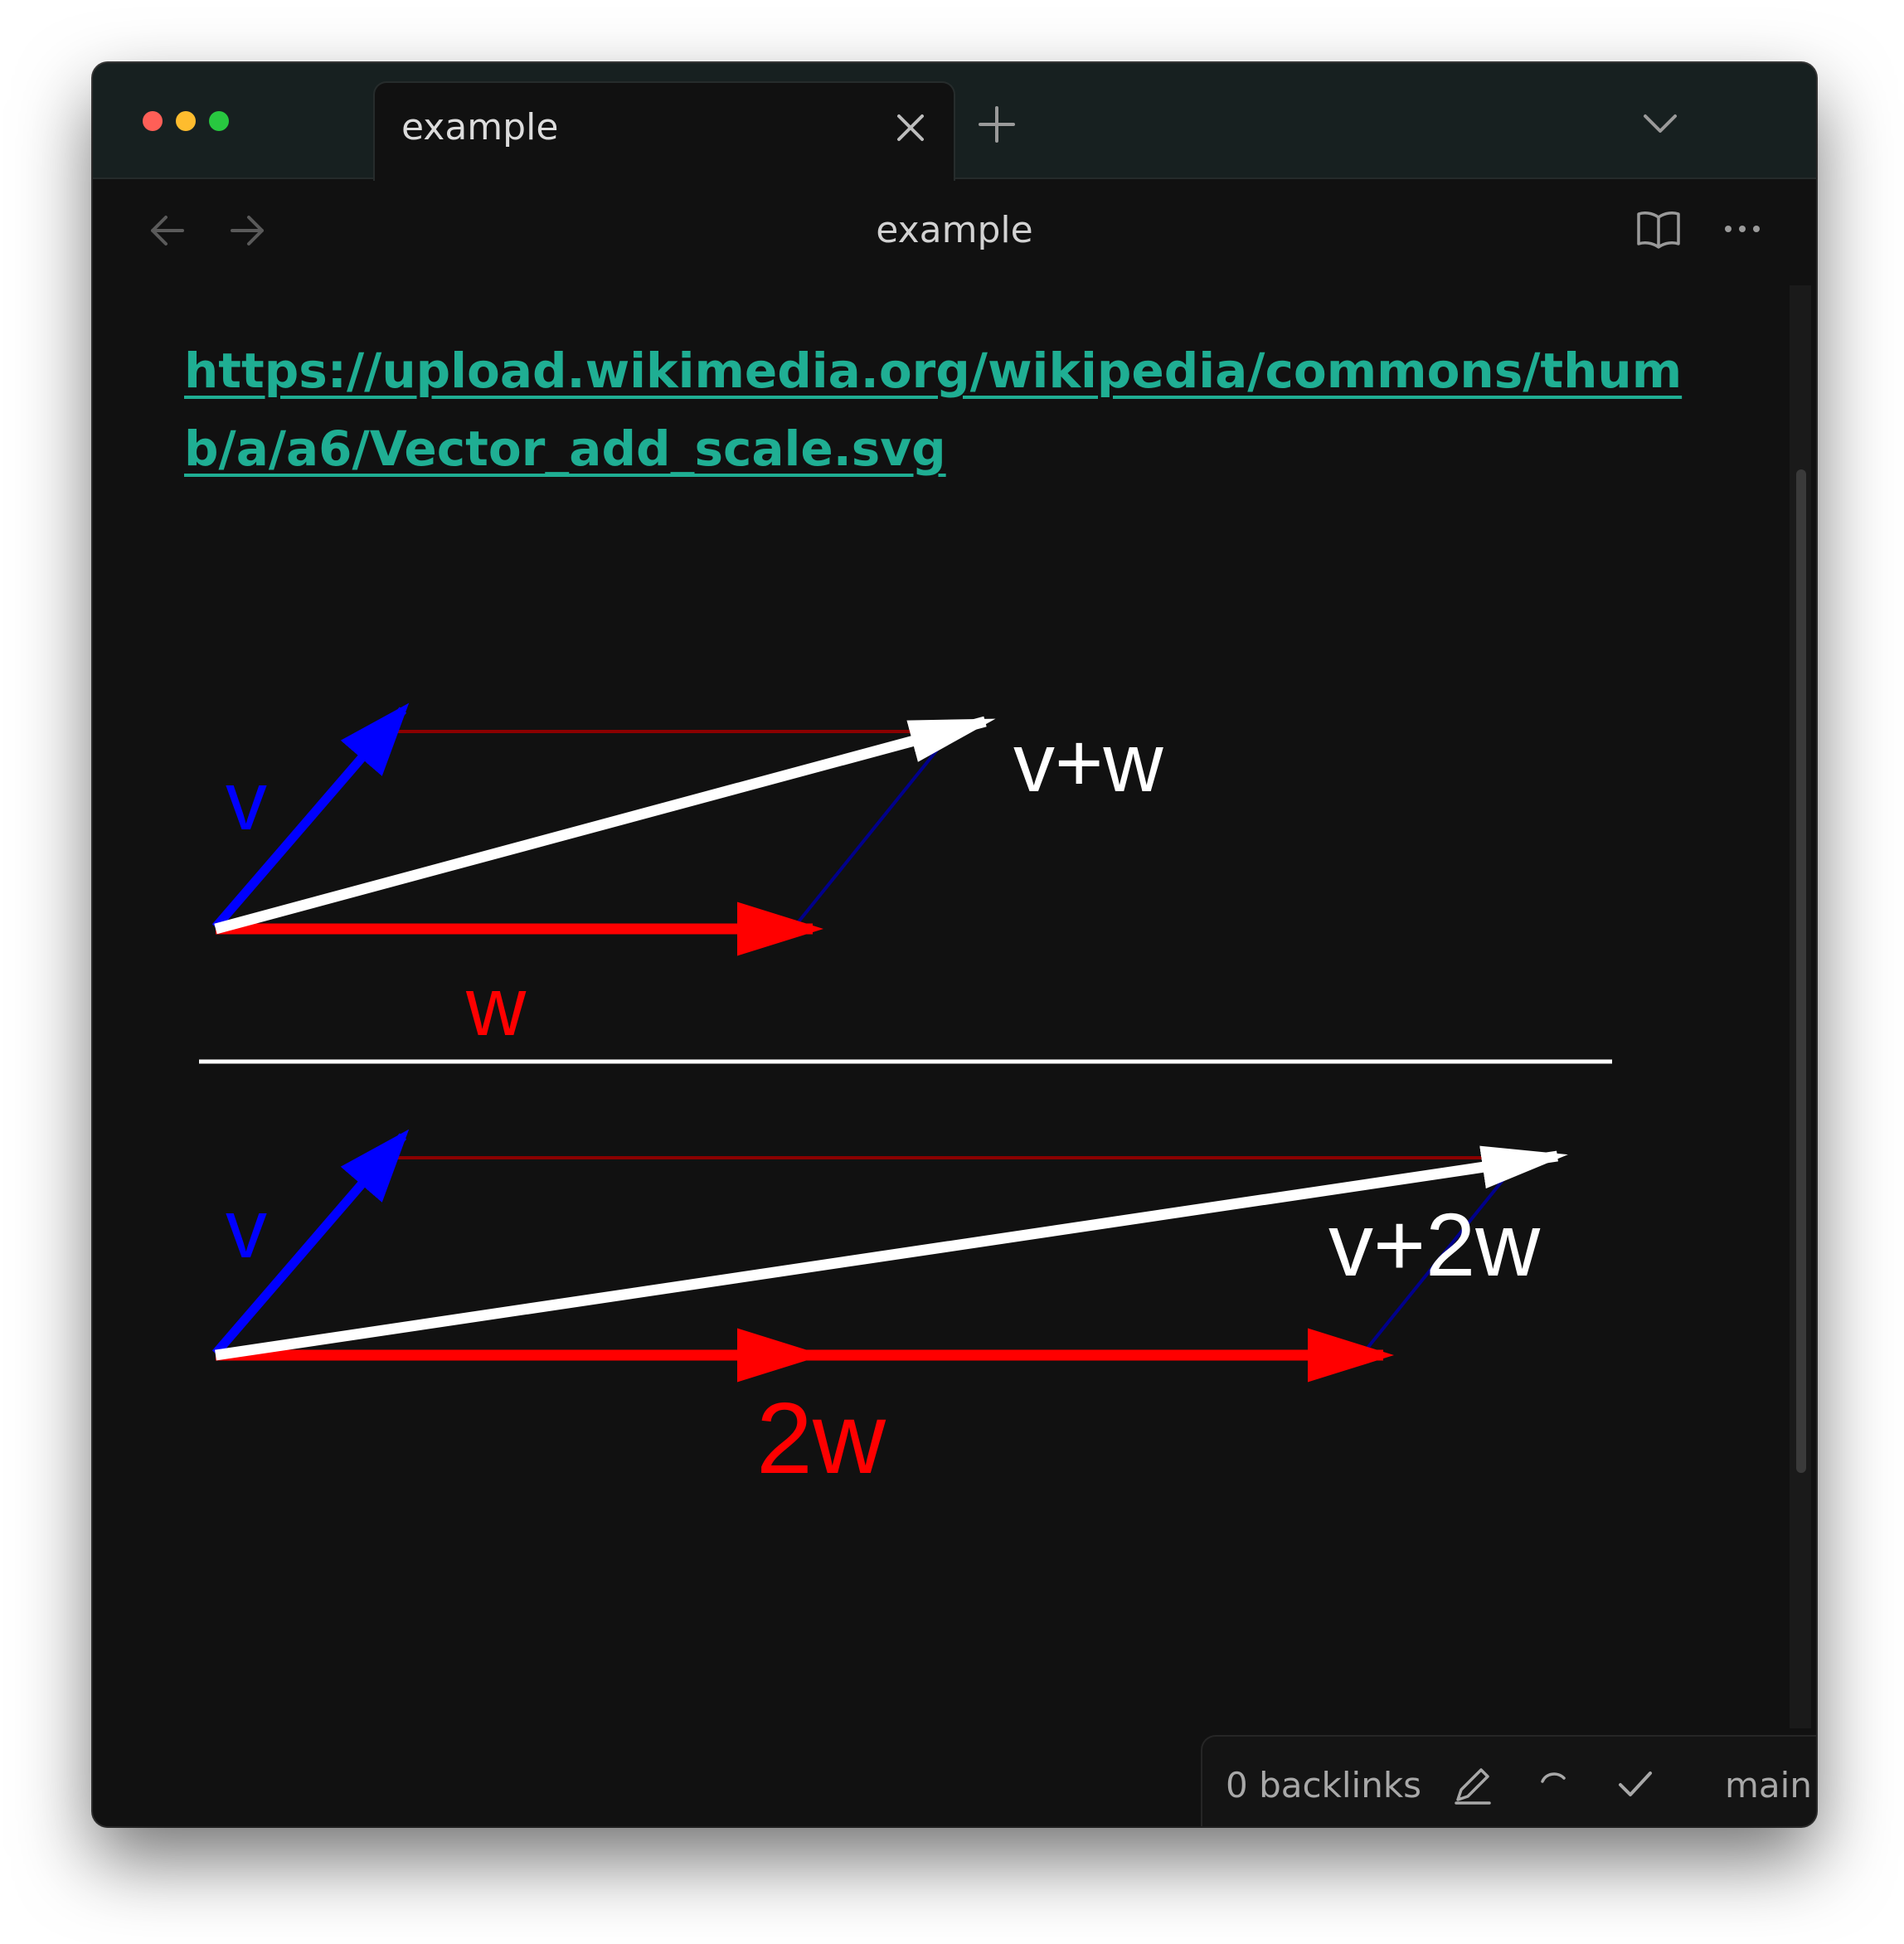 The image size is (1904, 1944). I want to click on view-header: example, so click(954, 229).